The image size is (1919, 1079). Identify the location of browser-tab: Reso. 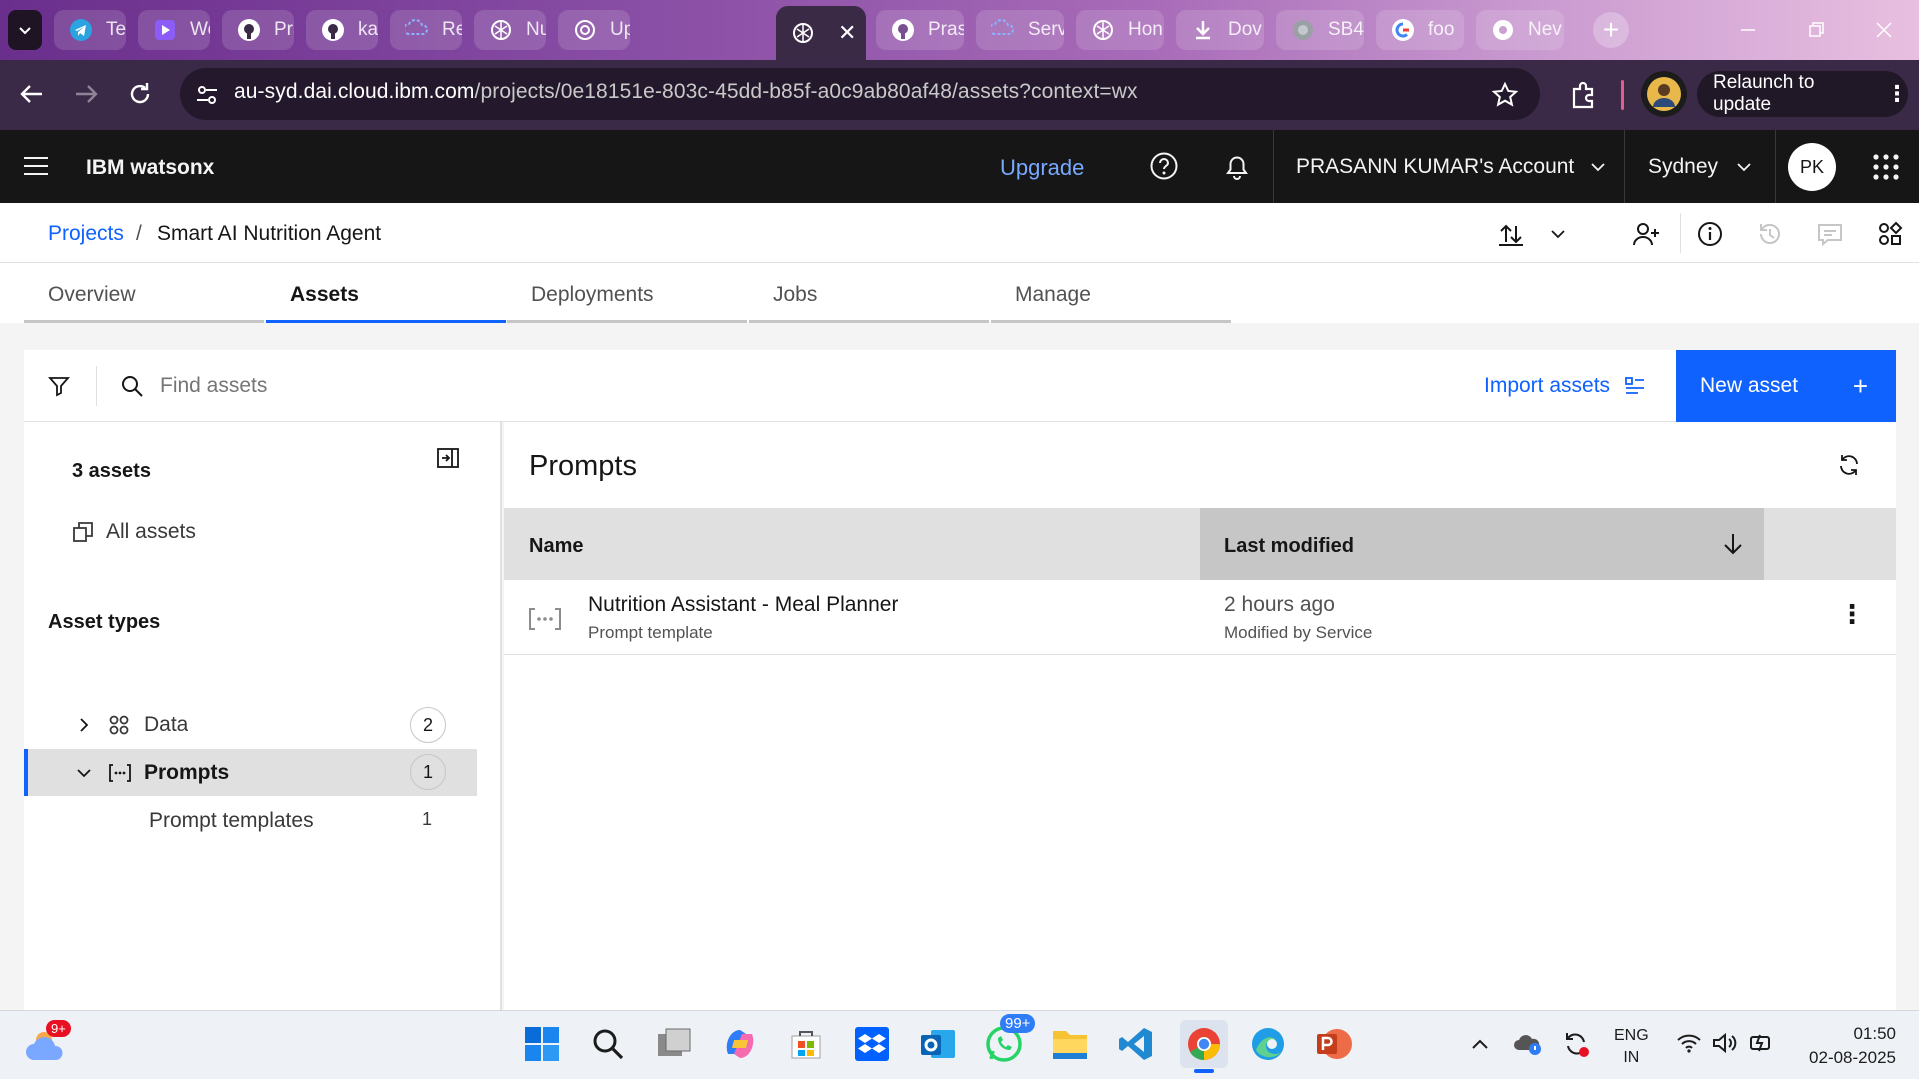
(426, 30).